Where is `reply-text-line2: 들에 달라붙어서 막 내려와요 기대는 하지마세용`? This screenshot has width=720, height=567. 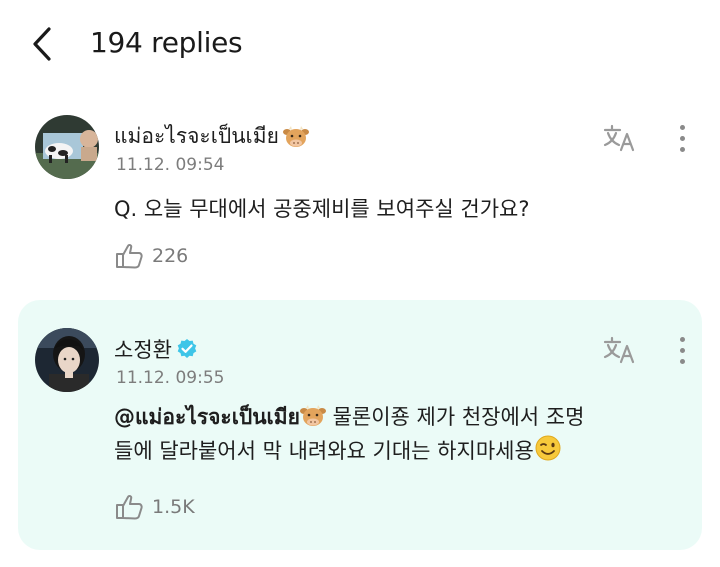
reply-text-line2: 들에 달라붙어서 막 내려와요 기대는 하지마세용 is located at coordinates (324, 451).